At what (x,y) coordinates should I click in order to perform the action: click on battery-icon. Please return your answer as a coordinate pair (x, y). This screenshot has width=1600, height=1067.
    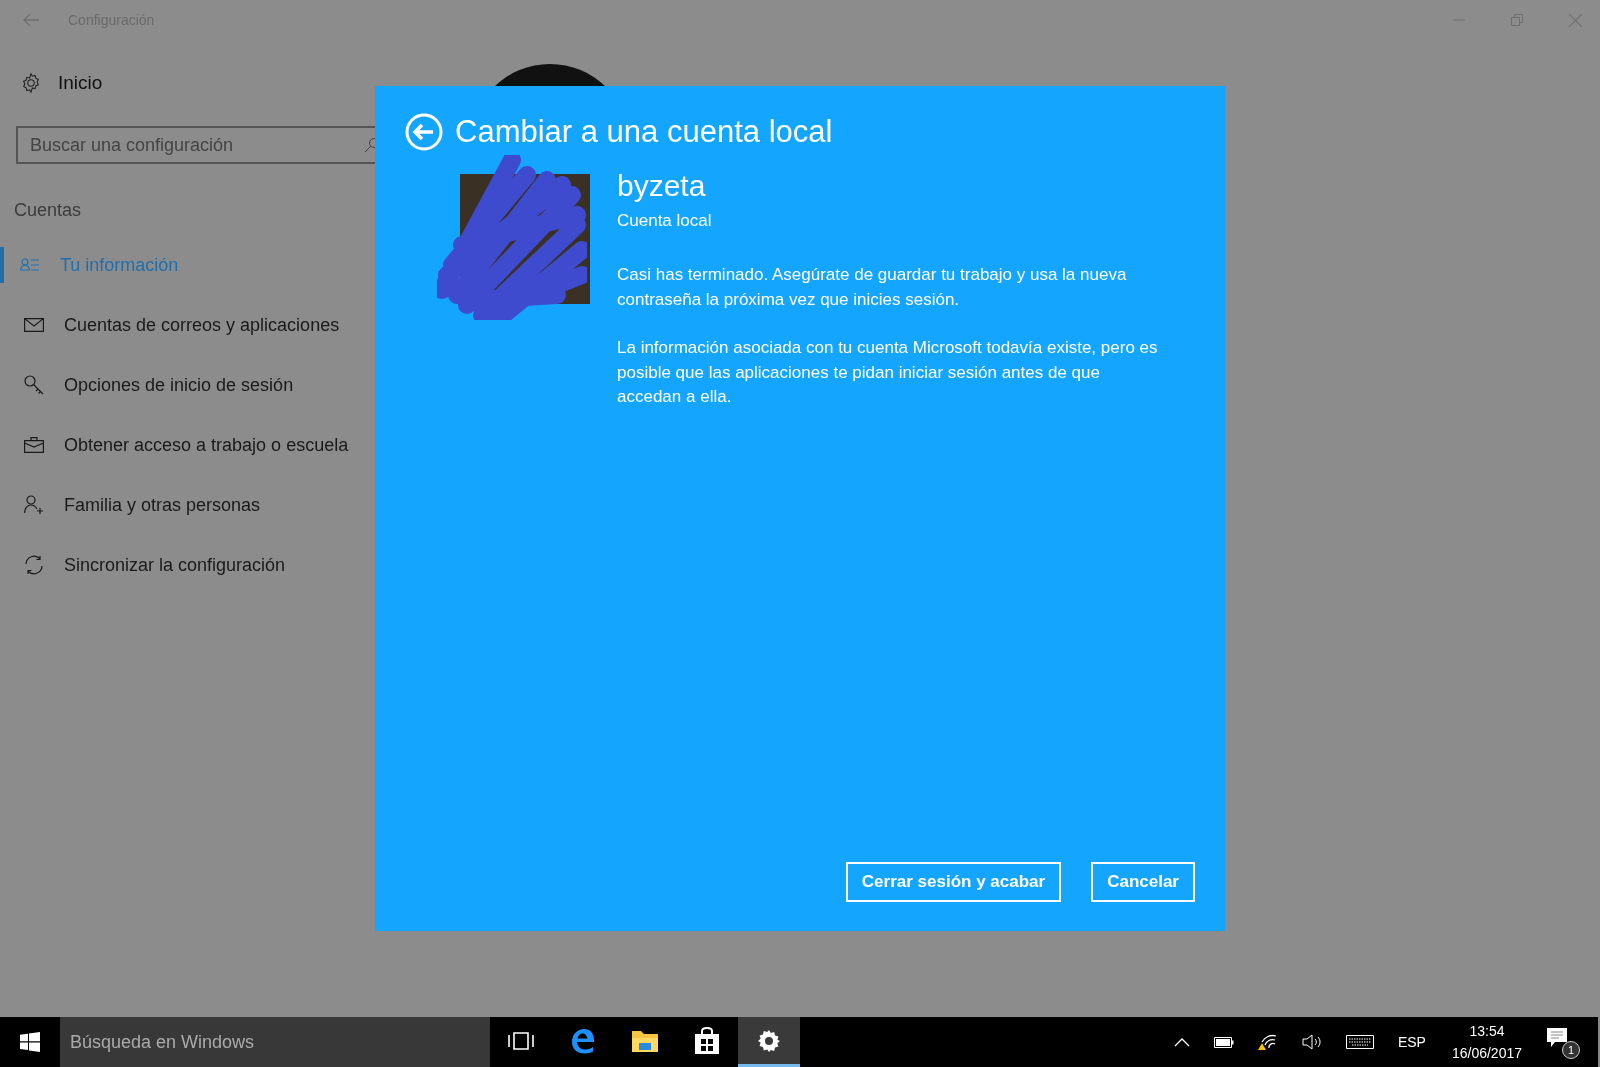
    Looking at the image, I should click on (1223, 1042).